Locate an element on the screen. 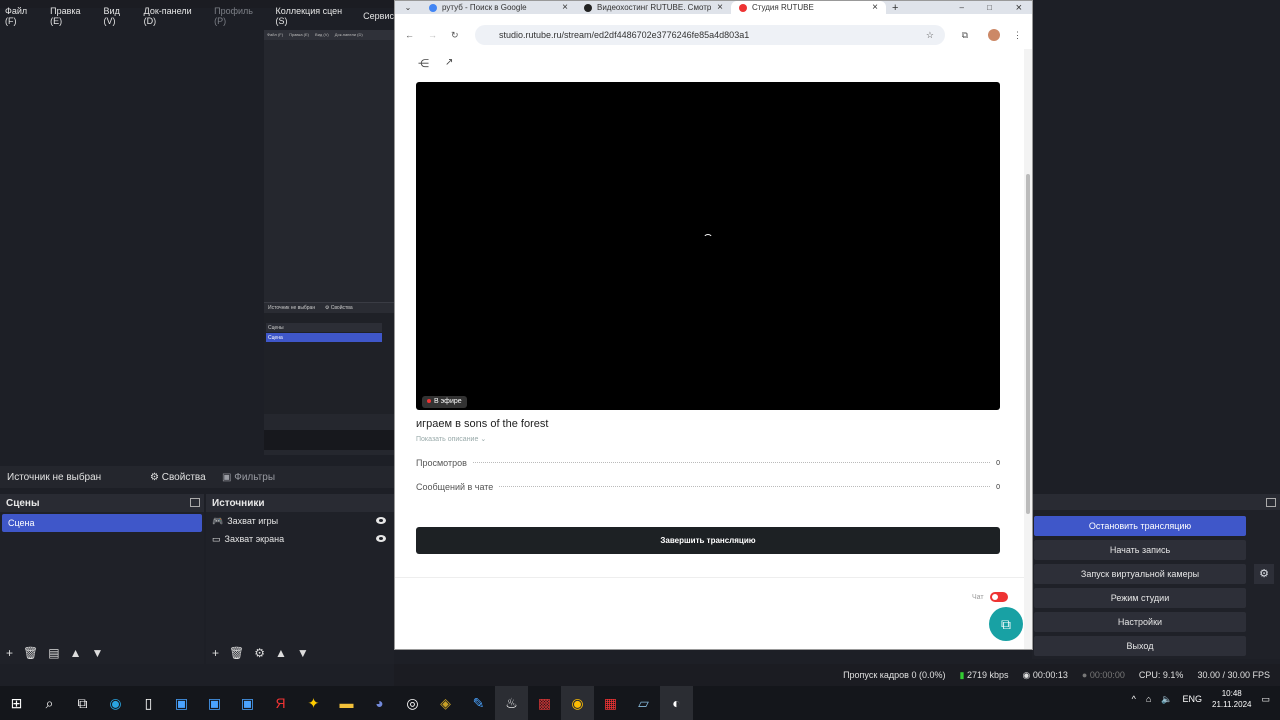 The width and height of the screenshot is (1280, 720). tab-rutube: Видеохостинг RUTUBE. Смотр × is located at coordinates (653, 7).